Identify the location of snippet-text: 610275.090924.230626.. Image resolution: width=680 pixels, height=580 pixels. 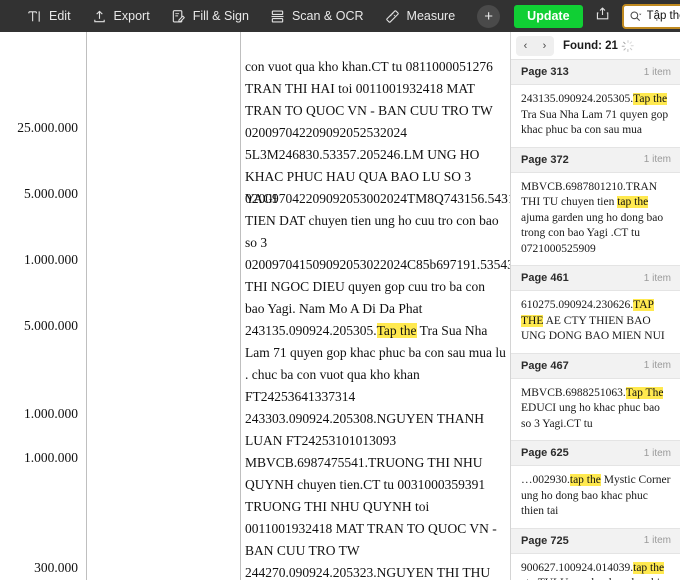
(577, 305).